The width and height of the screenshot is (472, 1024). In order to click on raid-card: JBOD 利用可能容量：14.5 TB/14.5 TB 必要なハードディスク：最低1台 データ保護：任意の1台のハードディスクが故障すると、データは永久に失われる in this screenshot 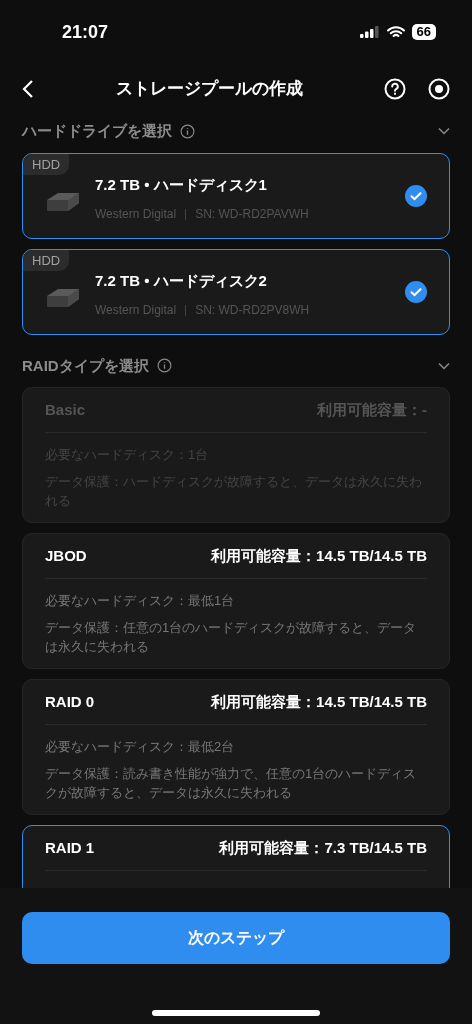, I will do `click(236, 601)`.